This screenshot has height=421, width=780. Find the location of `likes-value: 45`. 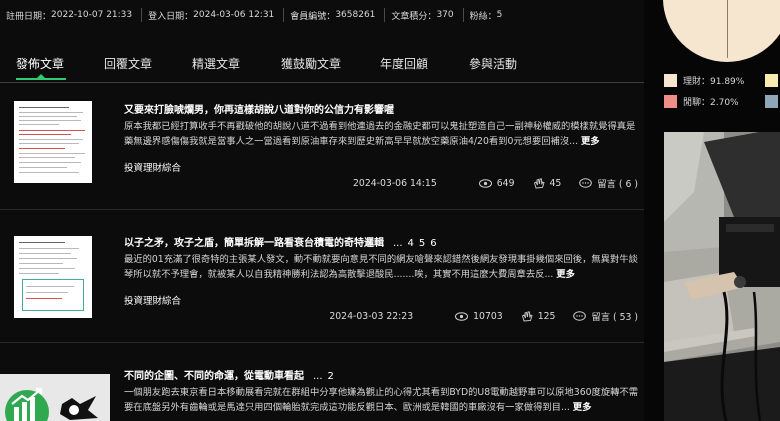

likes-value: 45 is located at coordinates (555, 183).